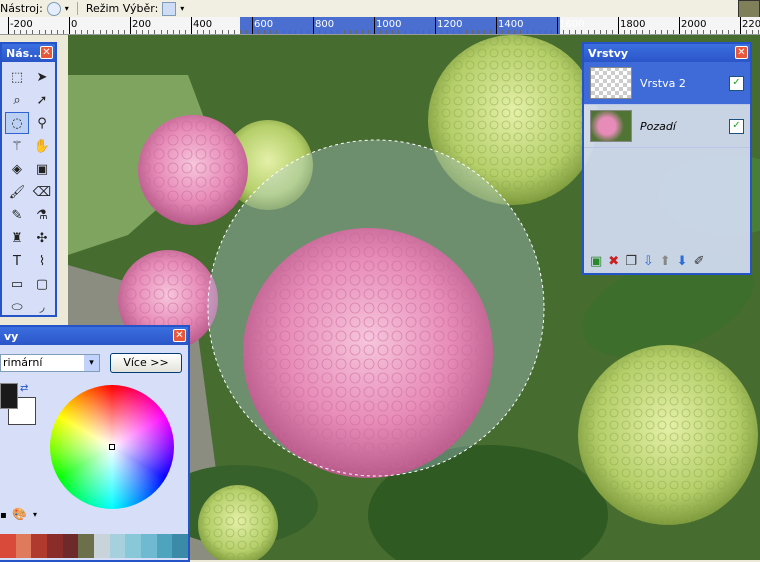 This screenshot has height=562, width=760. I want to click on move-selected-icon: ➚, so click(42, 100).